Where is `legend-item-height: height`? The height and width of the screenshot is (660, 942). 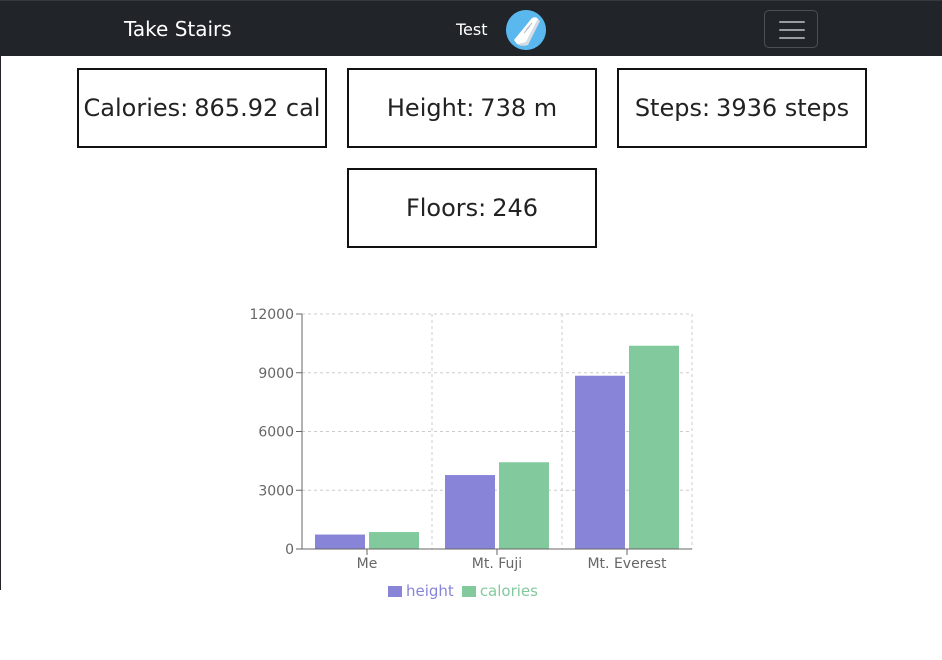 legend-item-height: height is located at coordinates (421, 591).